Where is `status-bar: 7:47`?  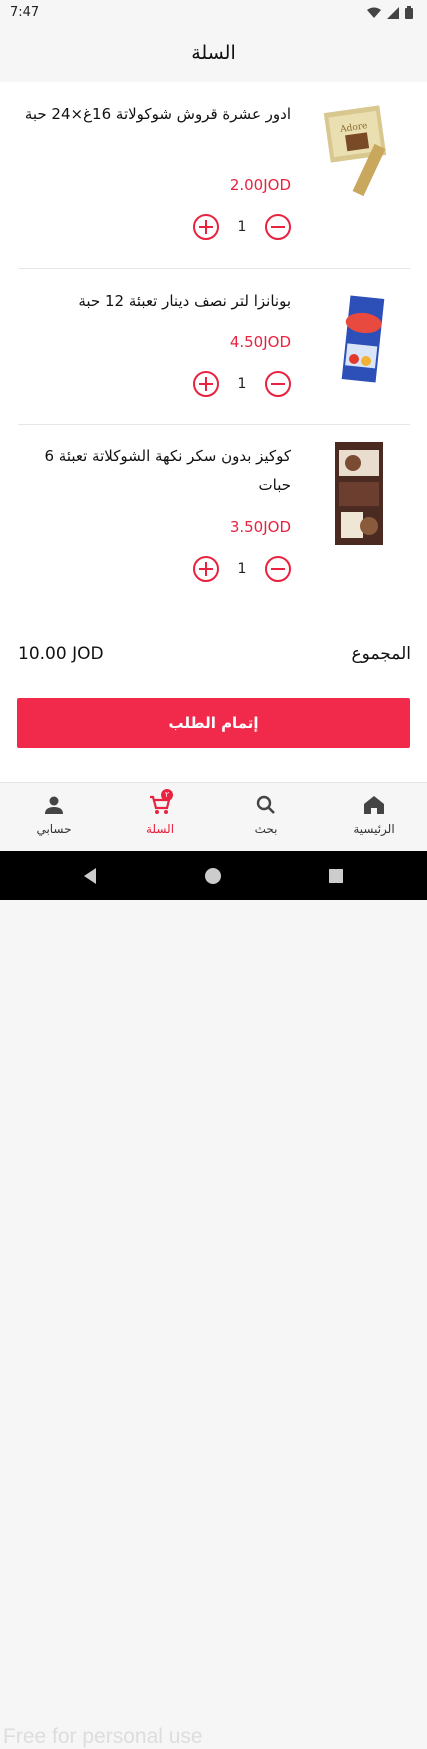 status-bar: 7:47 is located at coordinates (213, 13).